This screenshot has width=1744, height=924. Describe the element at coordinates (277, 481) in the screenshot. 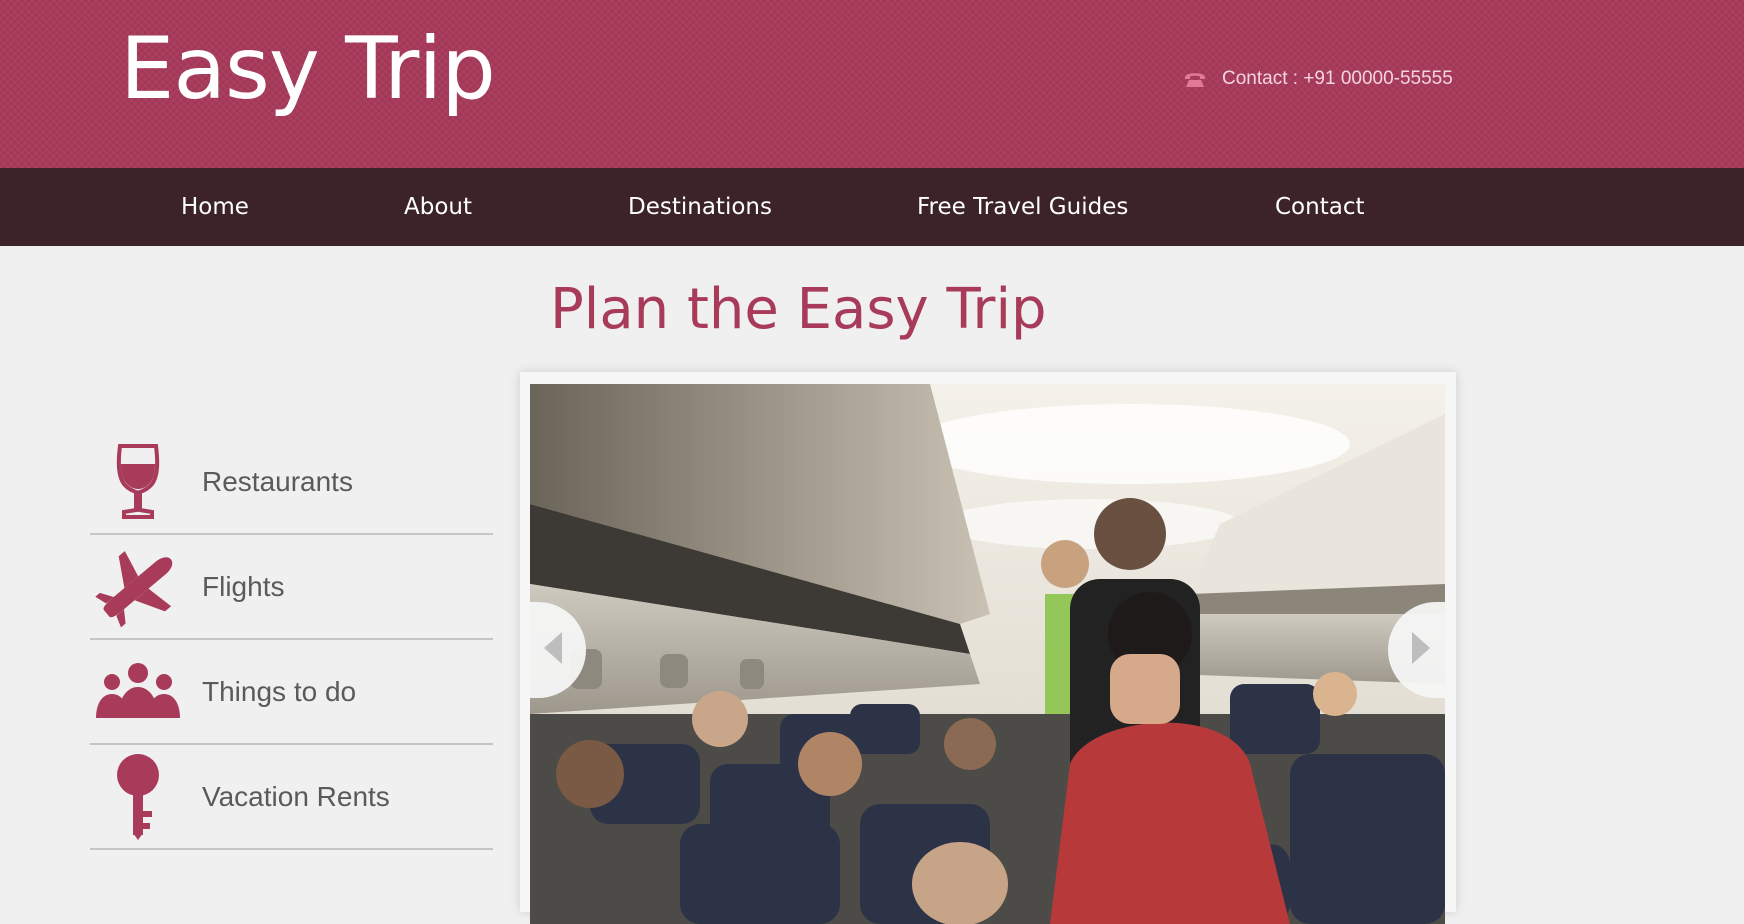

I see `sidebar-item-label: Restaurants` at that location.